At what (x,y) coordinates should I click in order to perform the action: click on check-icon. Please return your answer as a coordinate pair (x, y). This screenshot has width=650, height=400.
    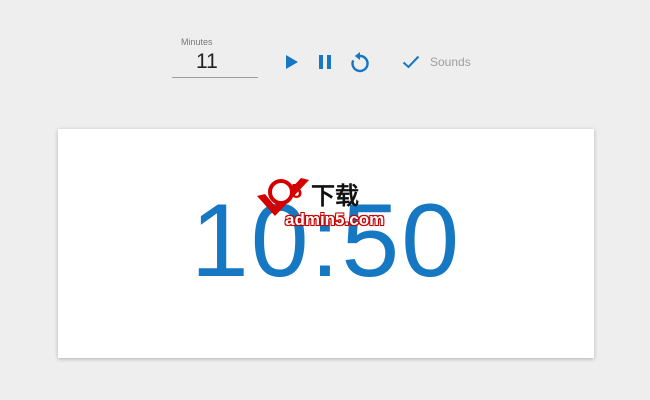
    Looking at the image, I should click on (411, 62).